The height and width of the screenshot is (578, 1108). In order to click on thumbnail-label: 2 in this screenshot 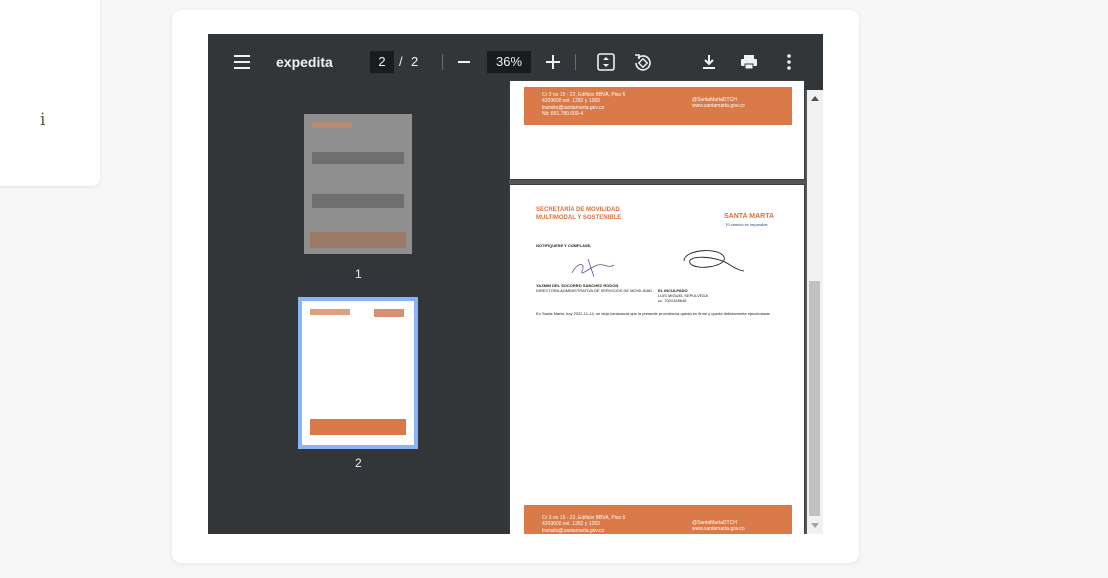, I will do `click(358, 463)`.